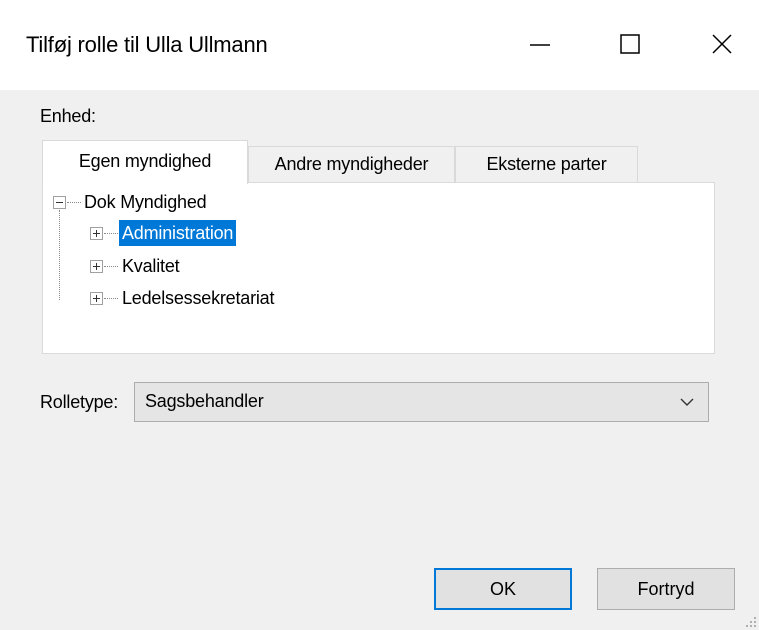 Image resolution: width=759 pixels, height=630 pixels. I want to click on tab-egen-myndighed: Egen myndighed, so click(145, 162).